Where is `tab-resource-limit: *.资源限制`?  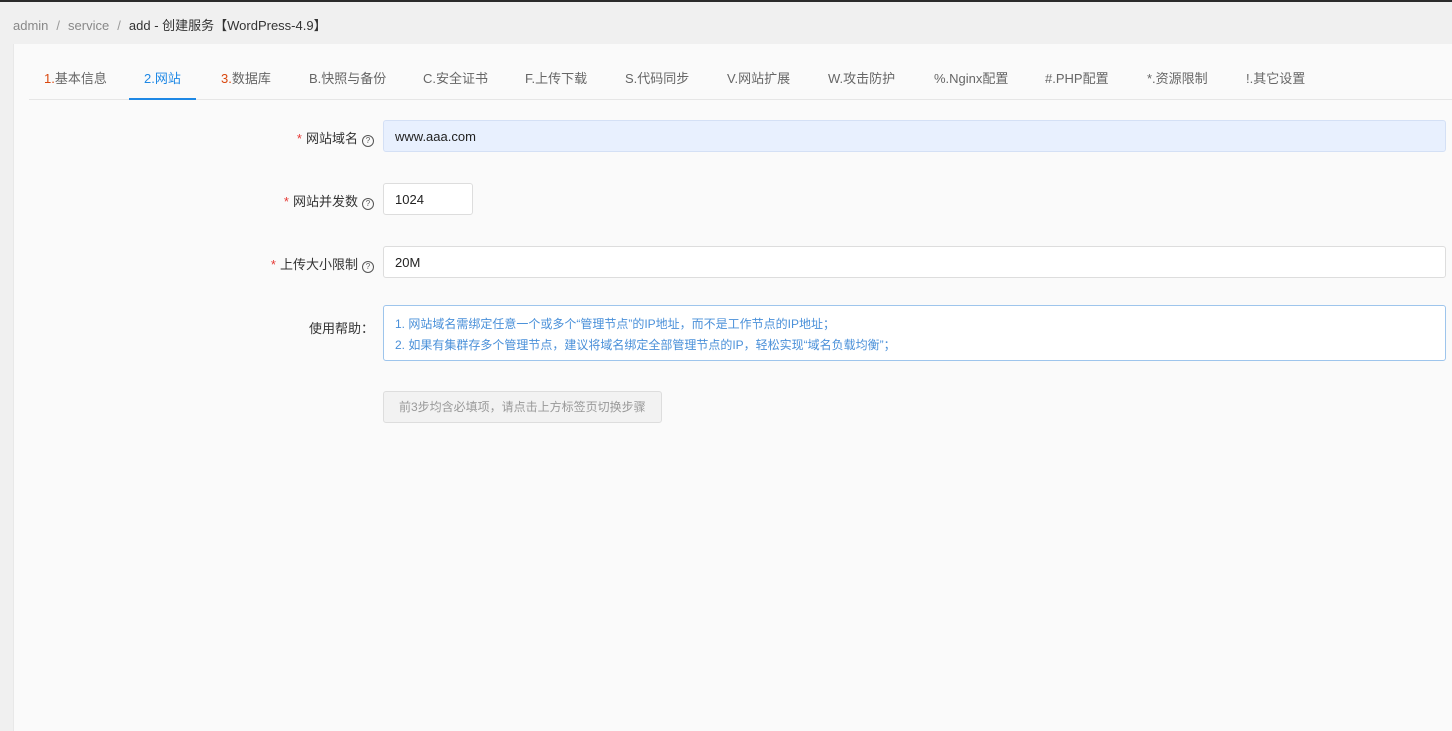 tab-resource-limit: *.资源限制 is located at coordinates (1177, 81).